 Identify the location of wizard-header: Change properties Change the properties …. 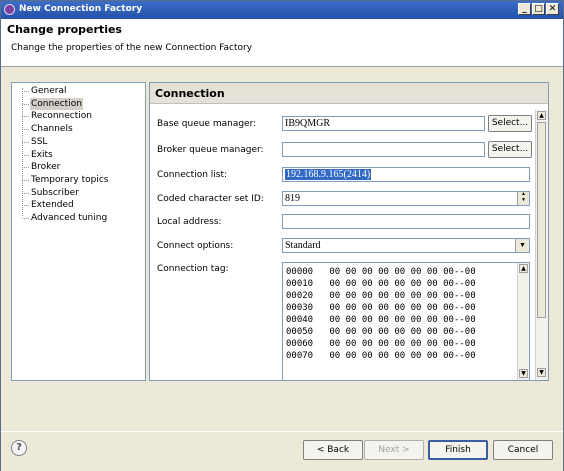
(282, 43).